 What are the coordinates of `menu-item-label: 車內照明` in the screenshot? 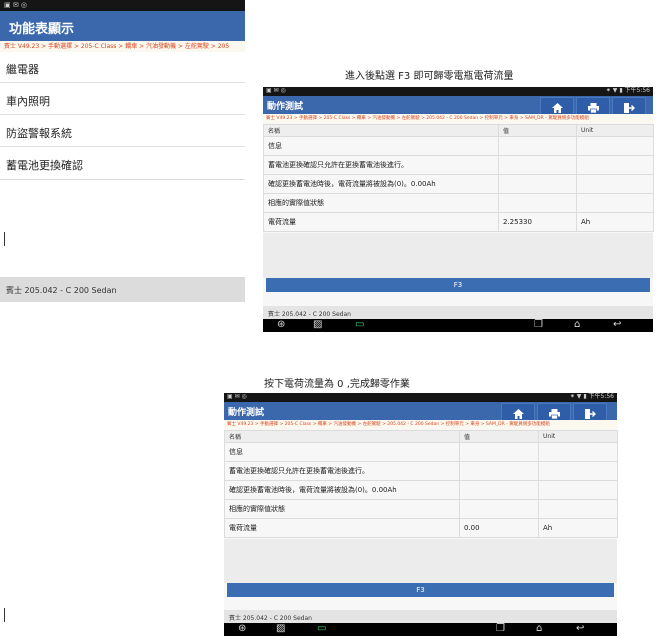 It's located at (28, 101).